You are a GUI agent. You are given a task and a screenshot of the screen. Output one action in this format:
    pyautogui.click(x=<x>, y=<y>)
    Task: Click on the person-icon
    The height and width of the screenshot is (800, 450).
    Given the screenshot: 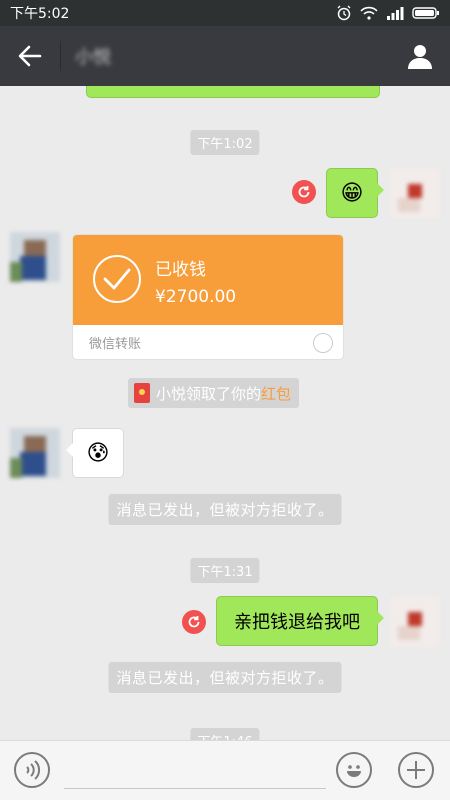 What is the action you would take?
    pyautogui.click(x=420, y=57)
    